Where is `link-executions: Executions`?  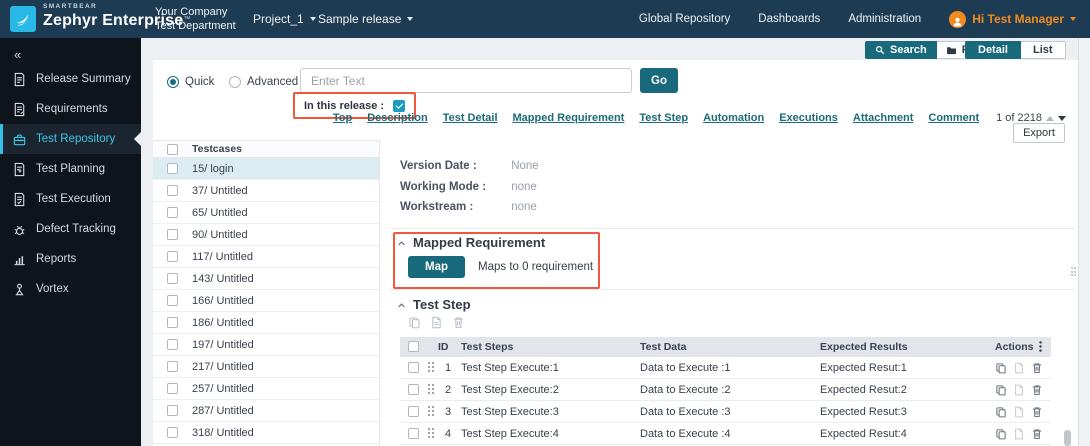 link-executions: Executions is located at coordinates (808, 118).